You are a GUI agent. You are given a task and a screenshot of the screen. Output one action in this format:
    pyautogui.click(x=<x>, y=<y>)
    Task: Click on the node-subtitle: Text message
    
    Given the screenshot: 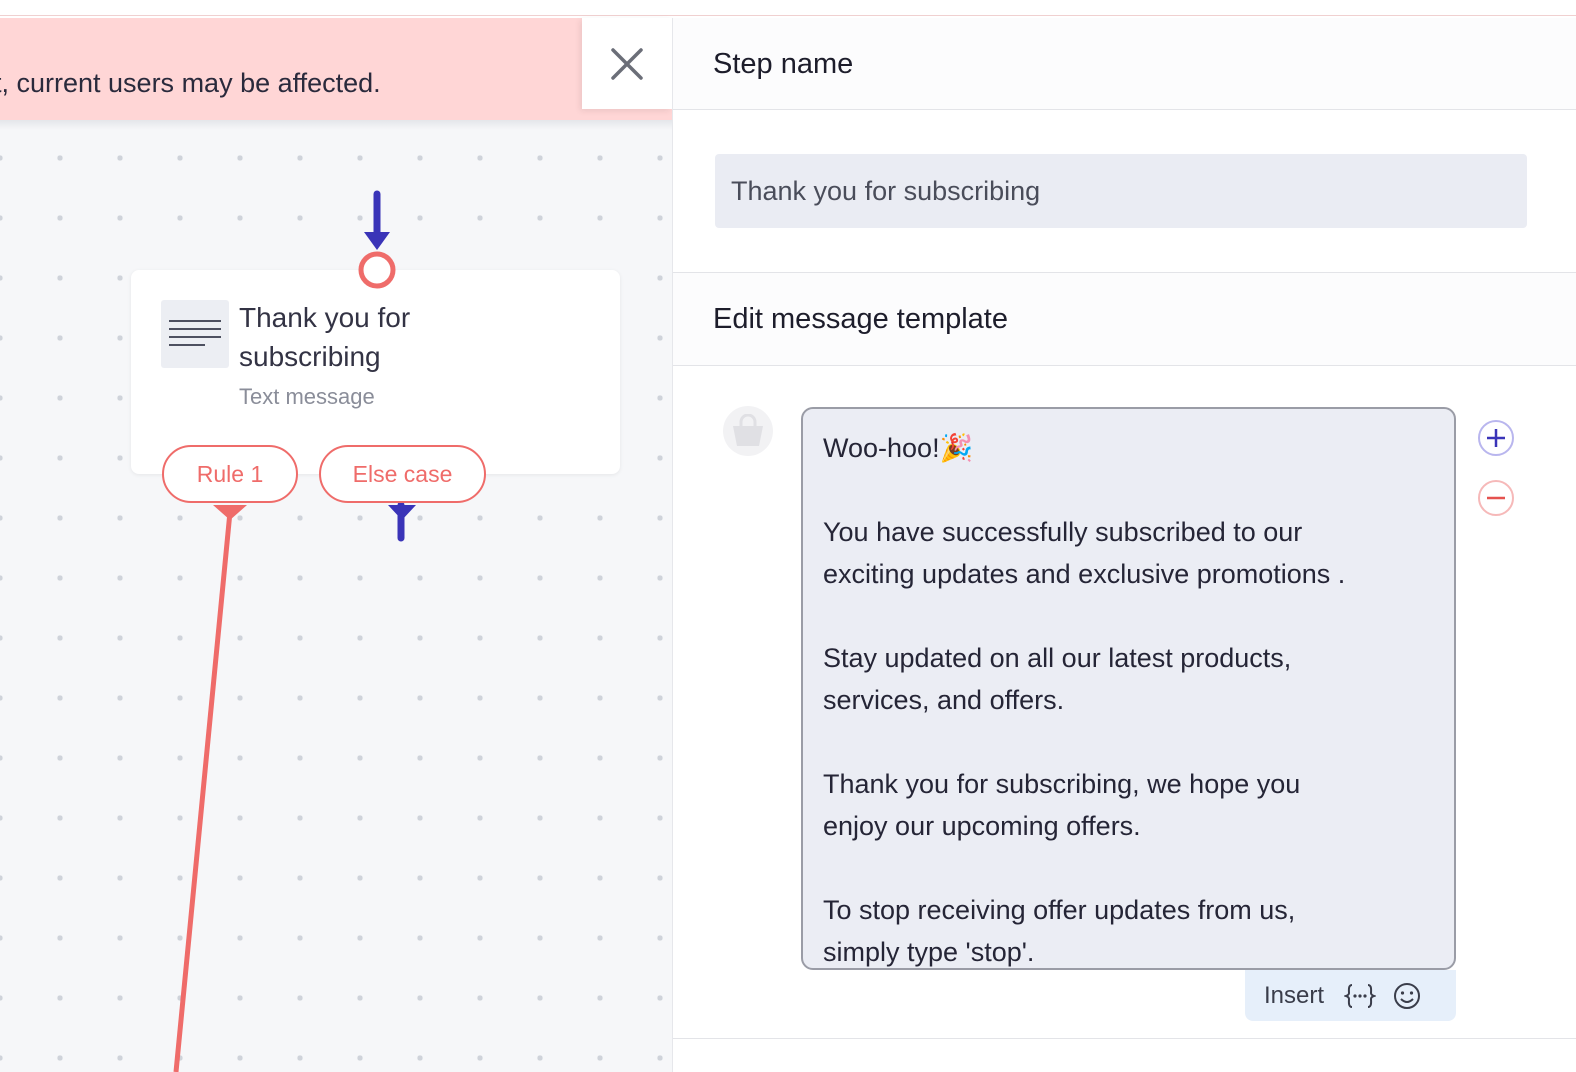 What is the action you would take?
    pyautogui.click(x=307, y=396)
    